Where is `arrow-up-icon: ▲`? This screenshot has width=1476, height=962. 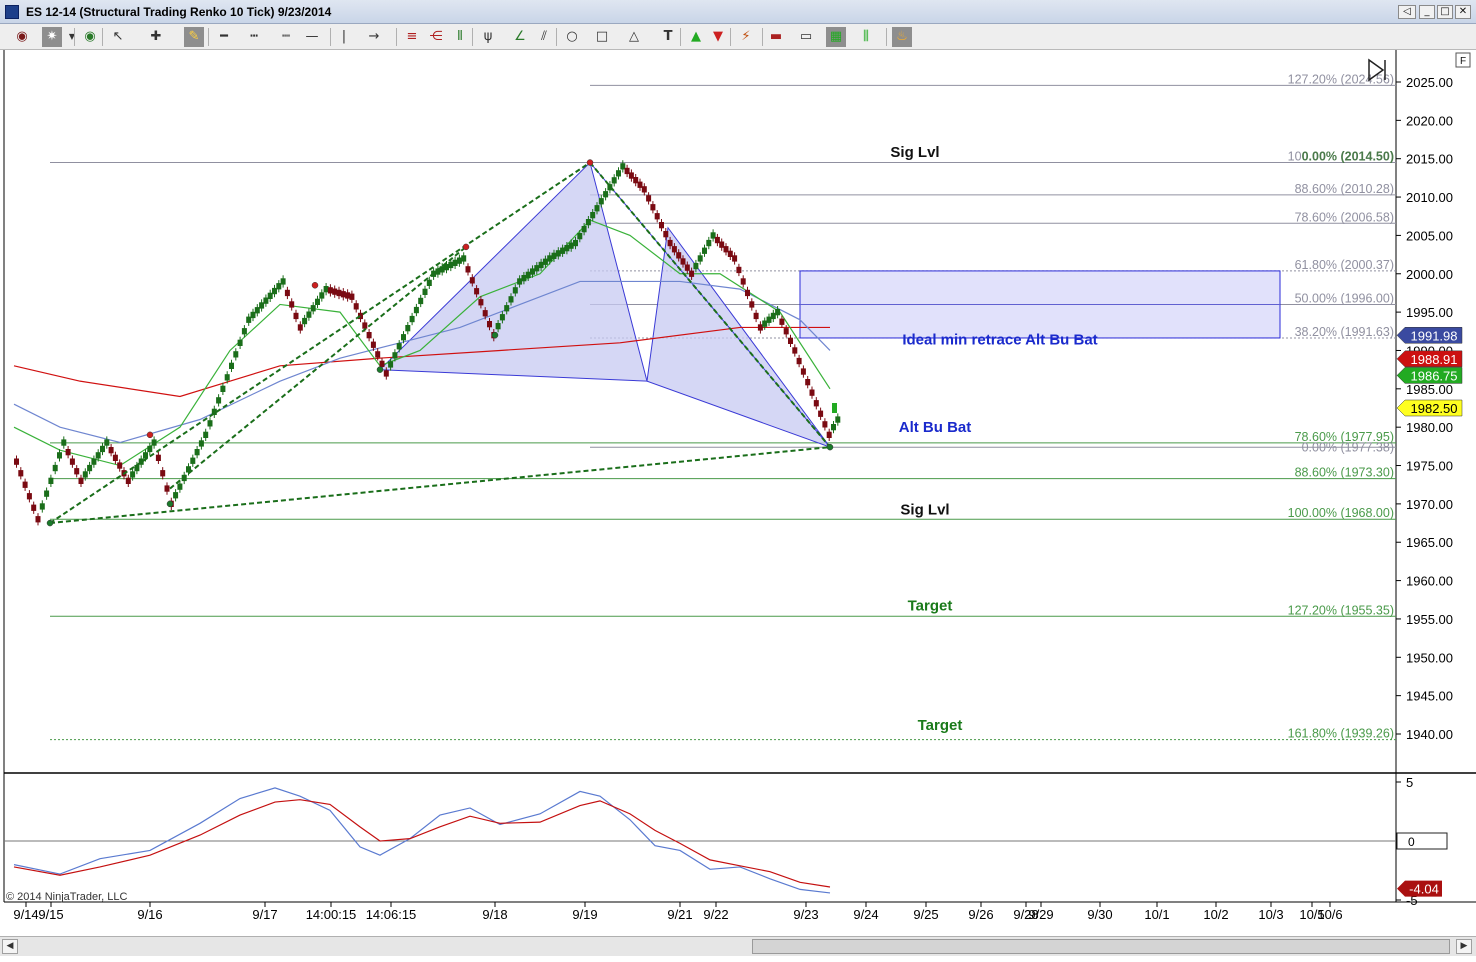 arrow-up-icon: ▲ is located at coordinates (696, 37).